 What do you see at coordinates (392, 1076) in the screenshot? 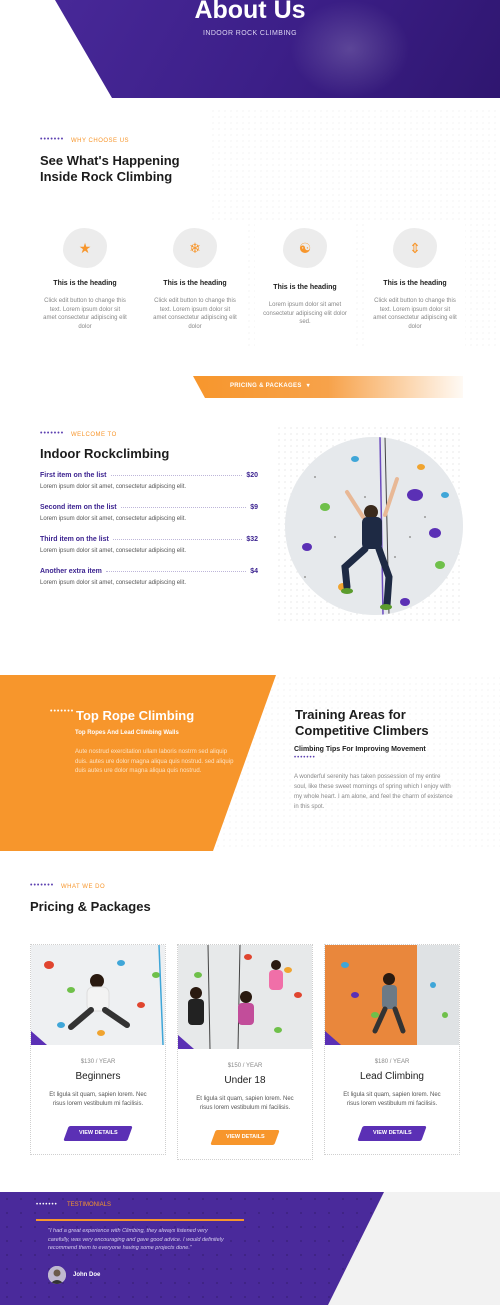
I see `package-name: Lead Climbing` at bounding box center [392, 1076].